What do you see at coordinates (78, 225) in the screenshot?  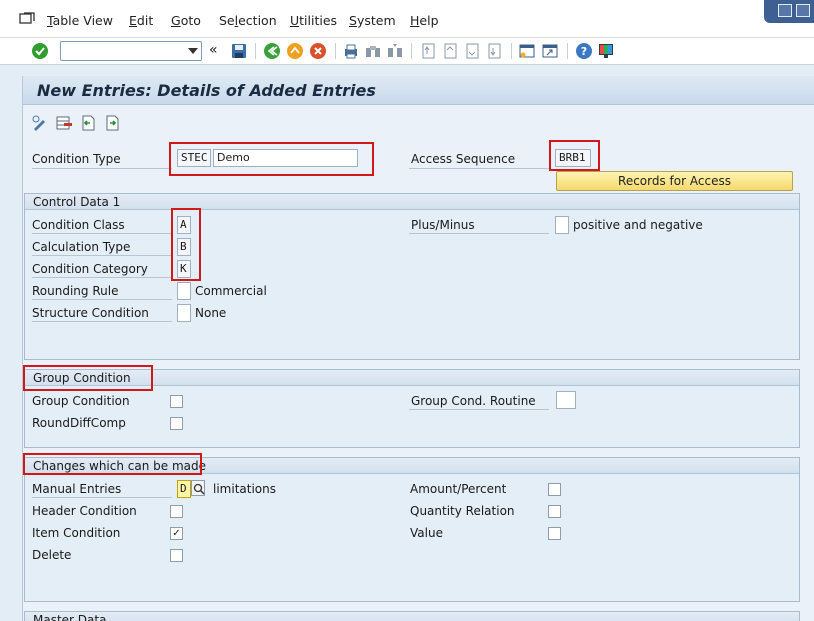 I see `condition-class-label: Condition Class` at bounding box center [78, 225].